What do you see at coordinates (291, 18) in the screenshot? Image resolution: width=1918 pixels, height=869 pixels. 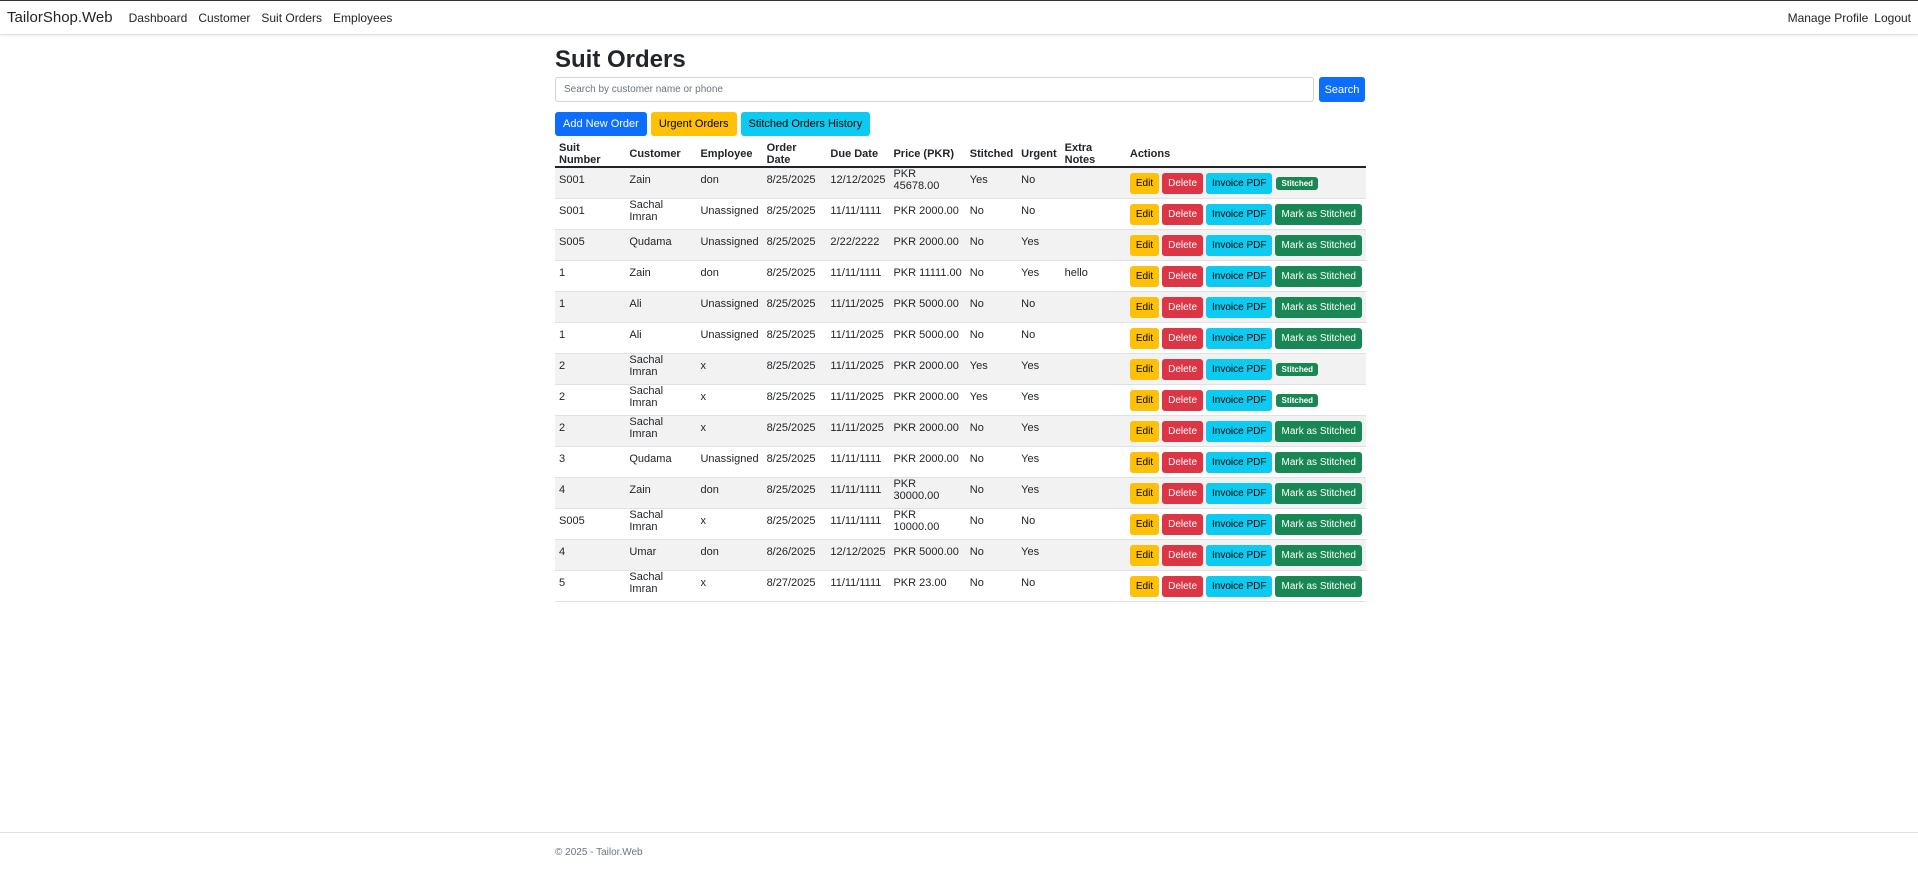 I see `nav-link-suit-orders: Suit Orders` at bounding box center [291, 18].